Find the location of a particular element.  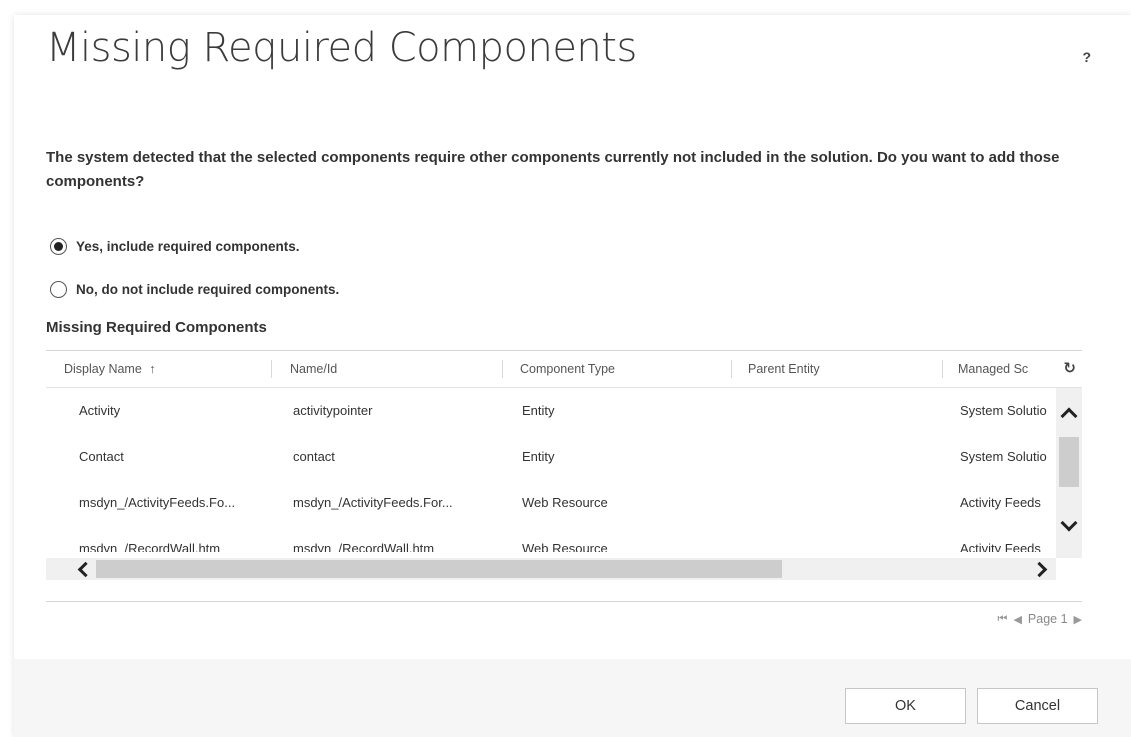

option-yes: Yes, include required components. is located at coordinates (175, 246).